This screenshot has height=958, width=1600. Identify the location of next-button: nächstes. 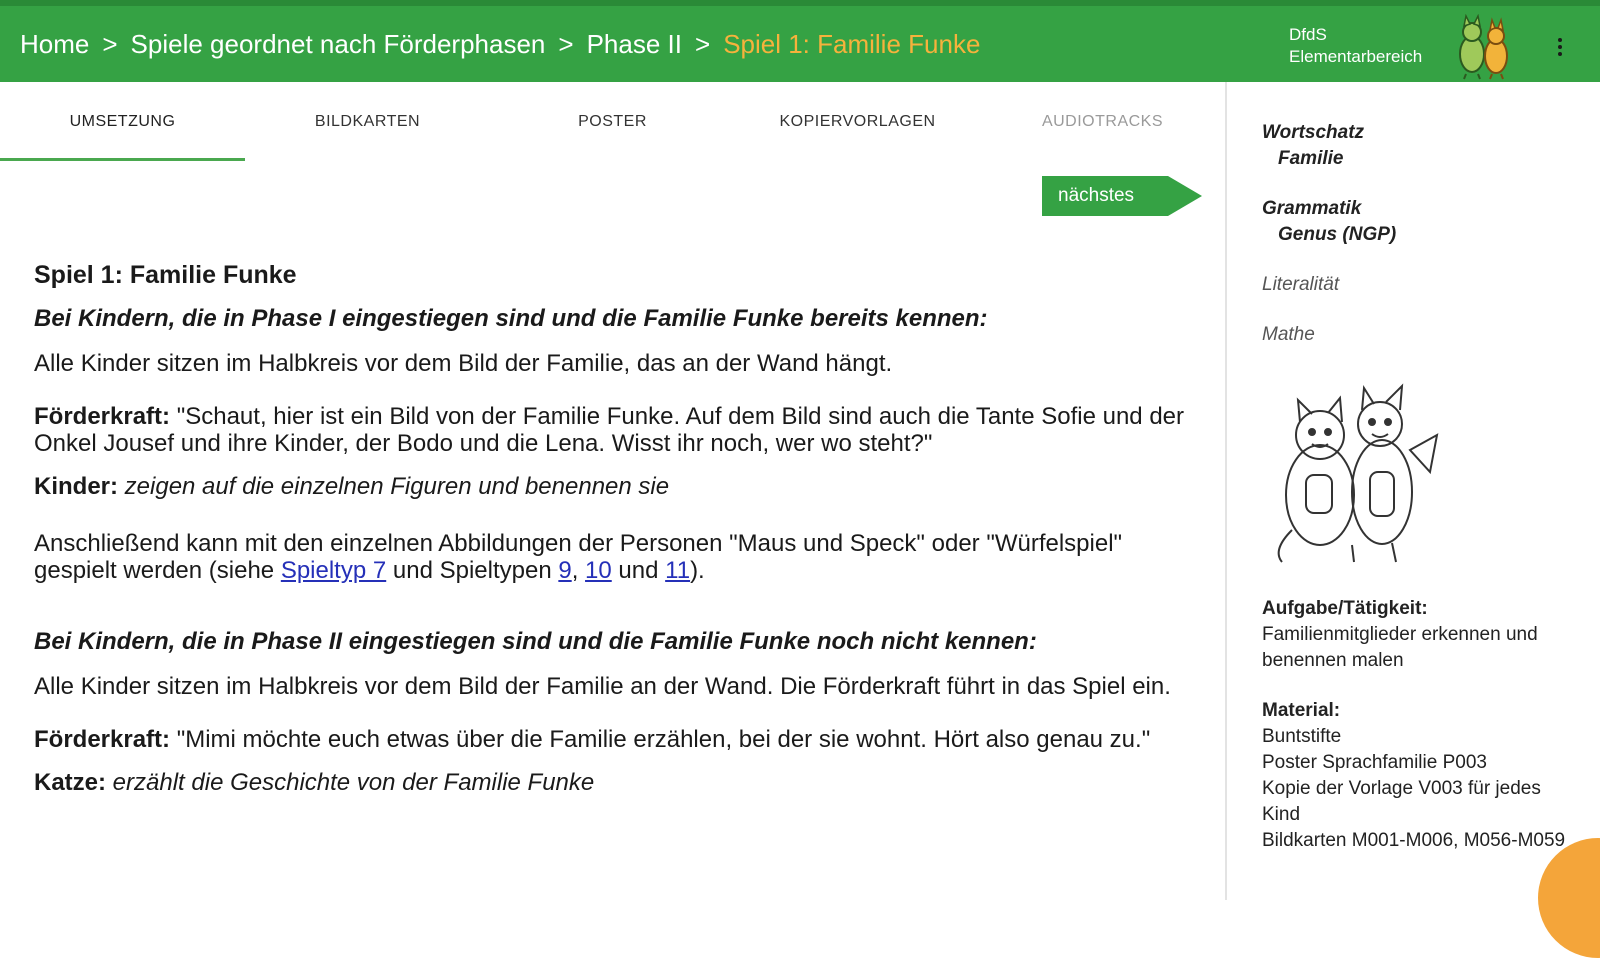
(1122, 196).